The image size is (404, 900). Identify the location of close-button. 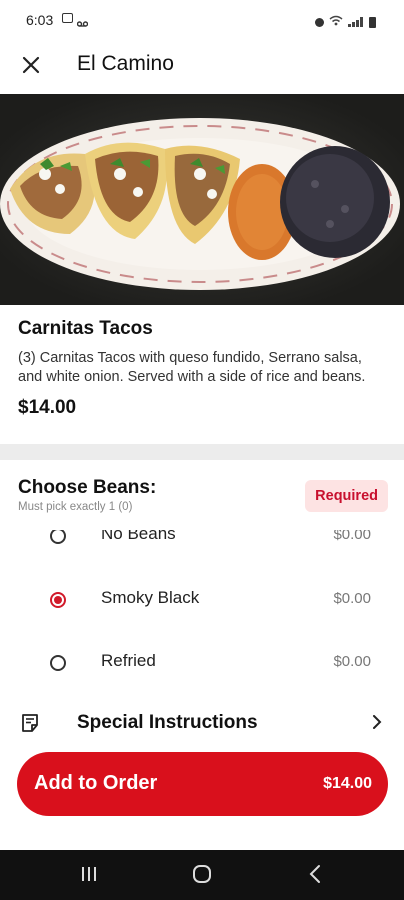
(31, 65).